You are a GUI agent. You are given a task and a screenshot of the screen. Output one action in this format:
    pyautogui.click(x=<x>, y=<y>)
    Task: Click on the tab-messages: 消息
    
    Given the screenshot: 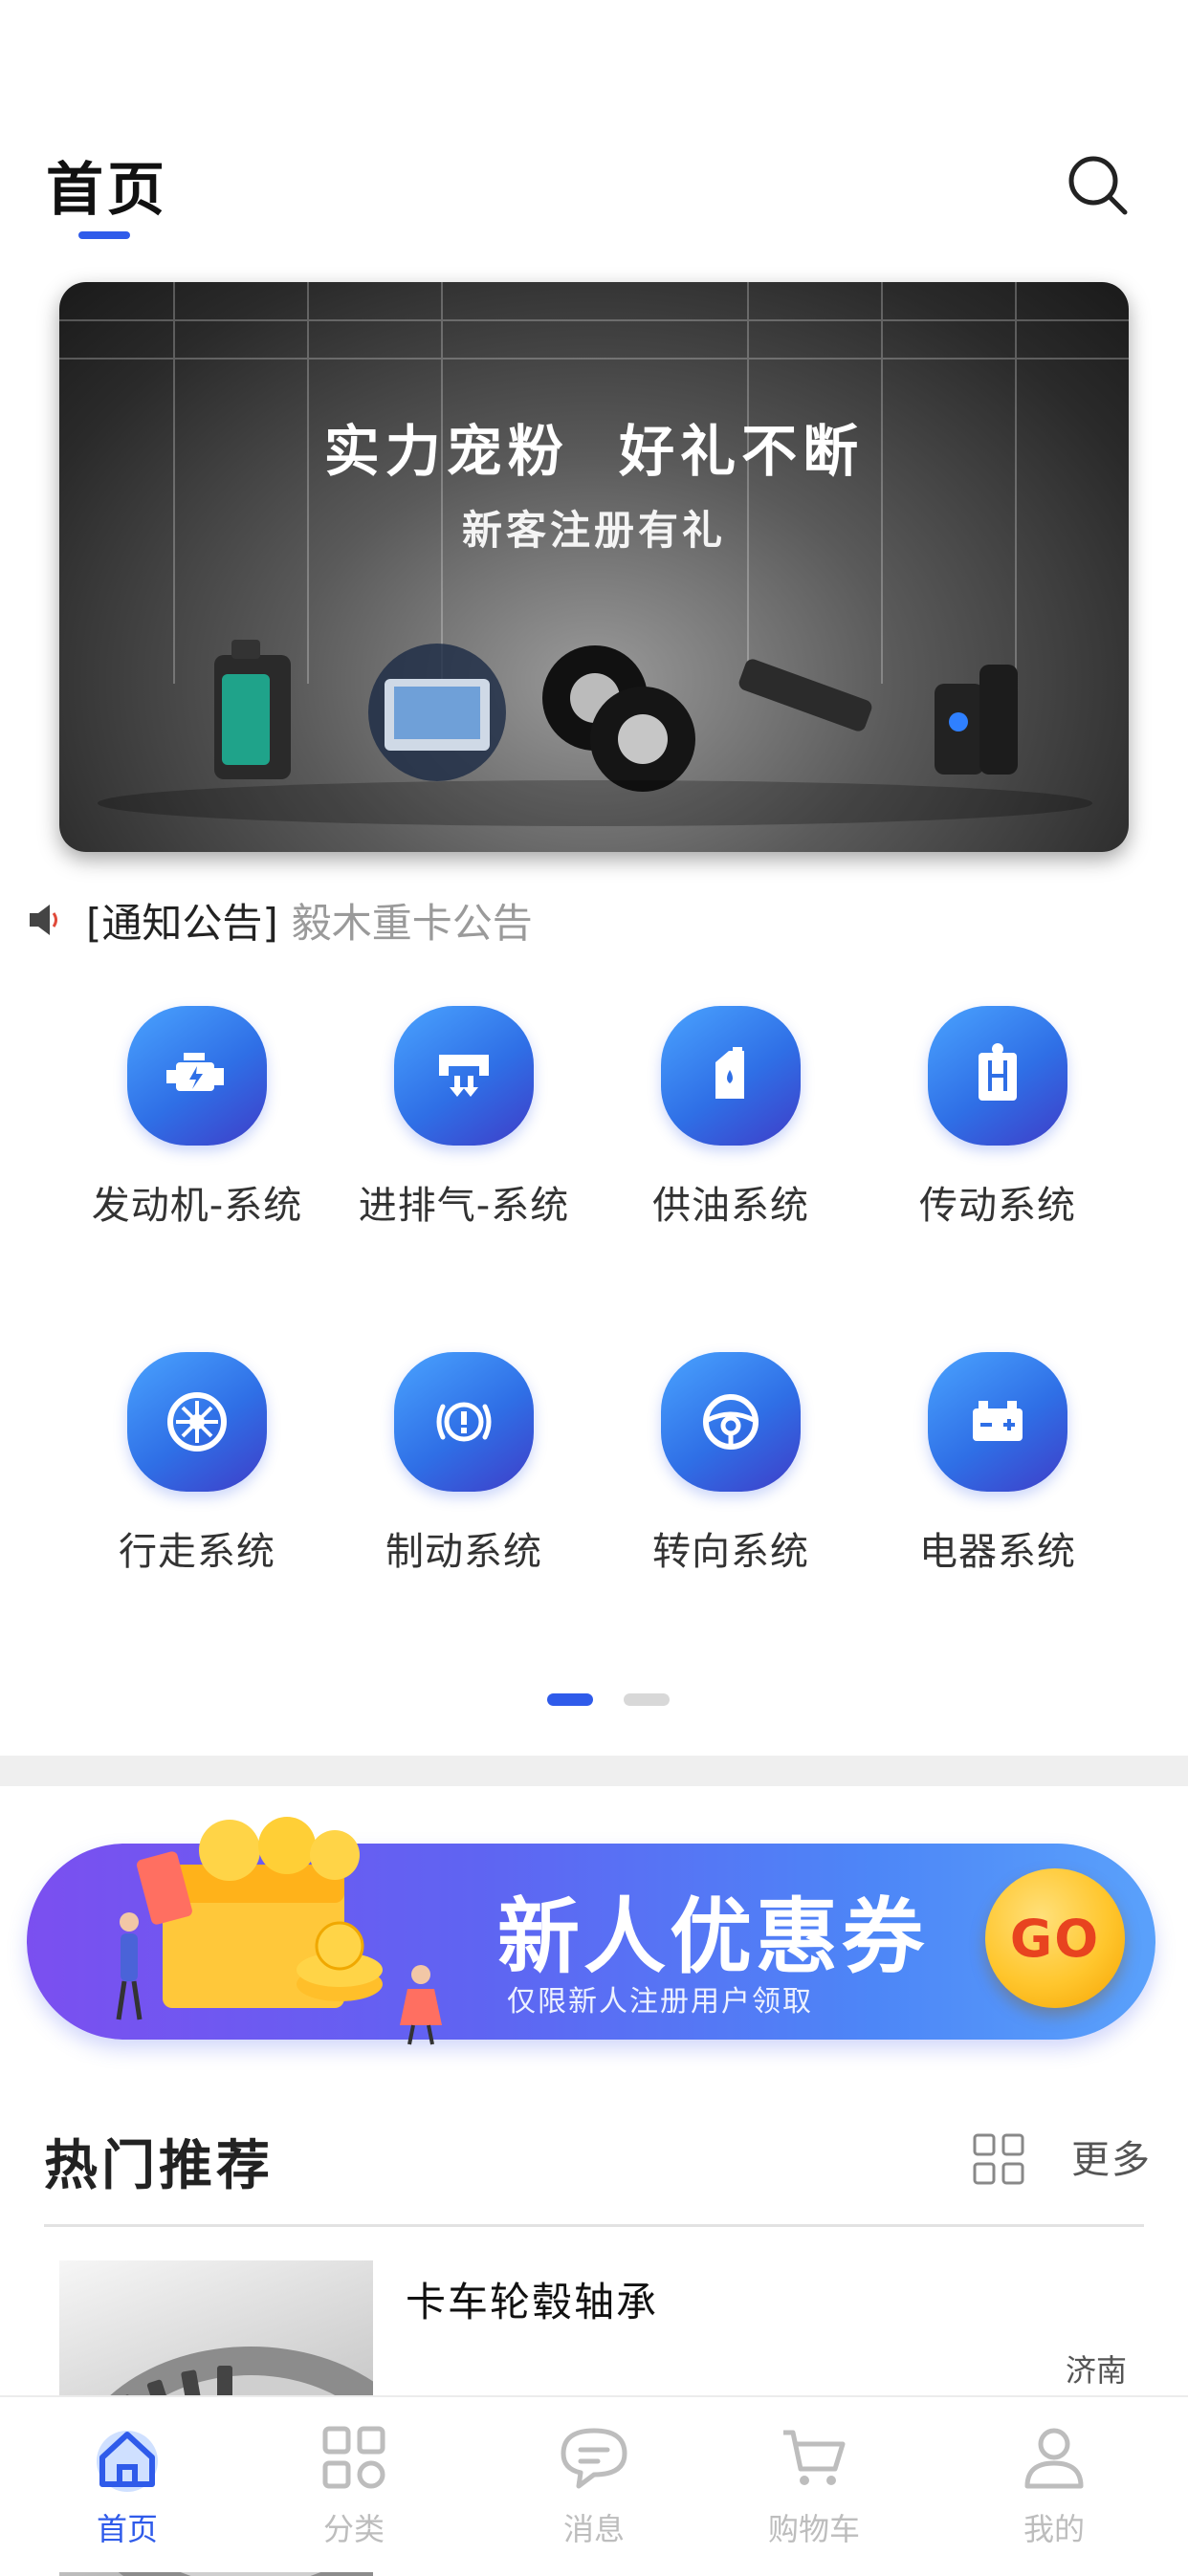 What is the action you would take?
    pyautogui.click(x=594, y=2484)
    